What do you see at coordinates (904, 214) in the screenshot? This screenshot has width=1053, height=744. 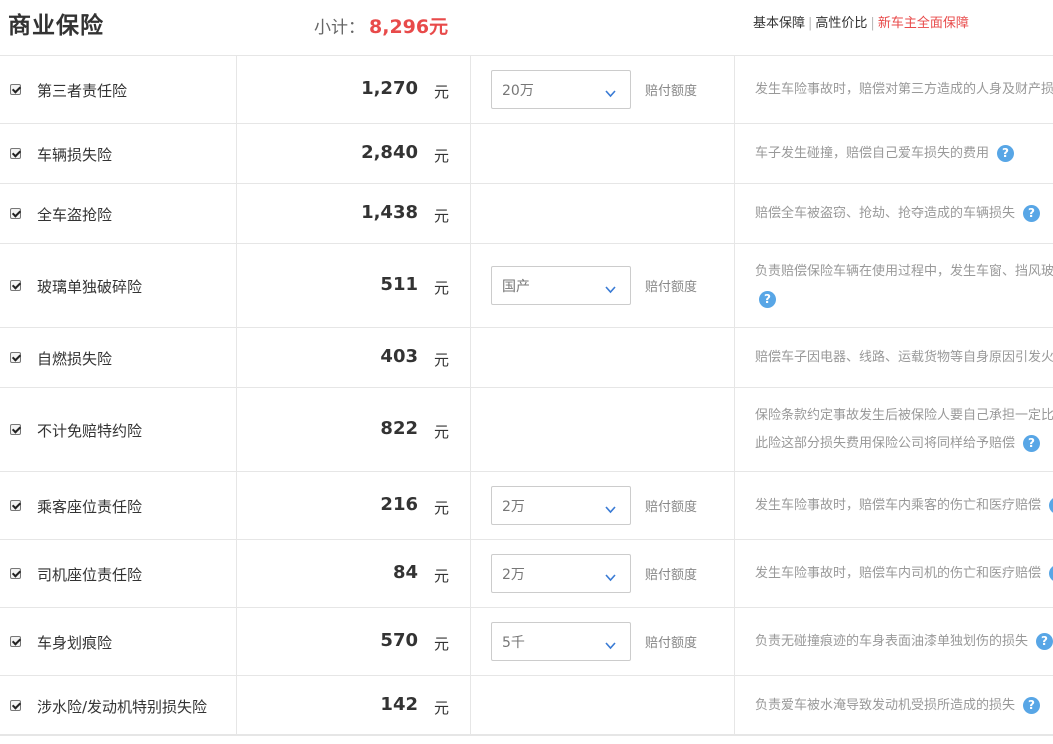 I see `coverage-description: 赔偿全车被盗窃、抢劫、抢夺造成的车辆损失?` at bounding box center [904, 214].